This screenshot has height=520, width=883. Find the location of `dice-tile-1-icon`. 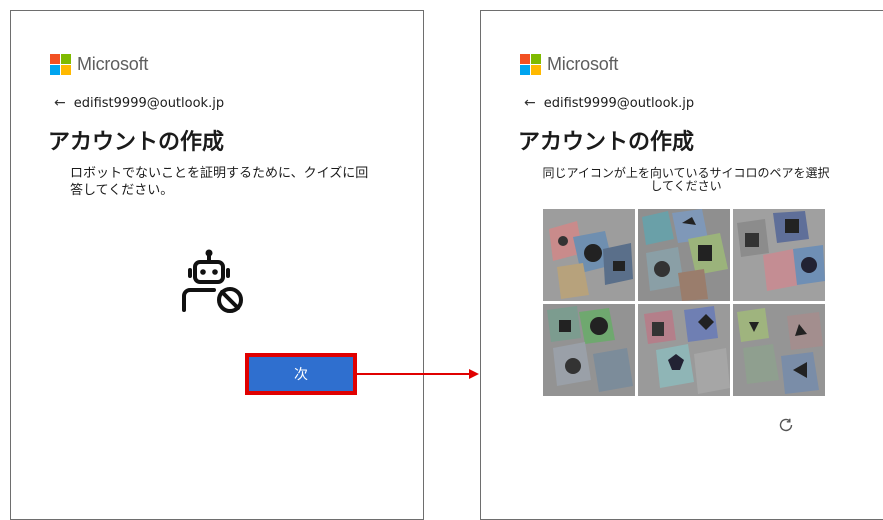

dice-tile-1-icon is located at coordinates (589, 255).